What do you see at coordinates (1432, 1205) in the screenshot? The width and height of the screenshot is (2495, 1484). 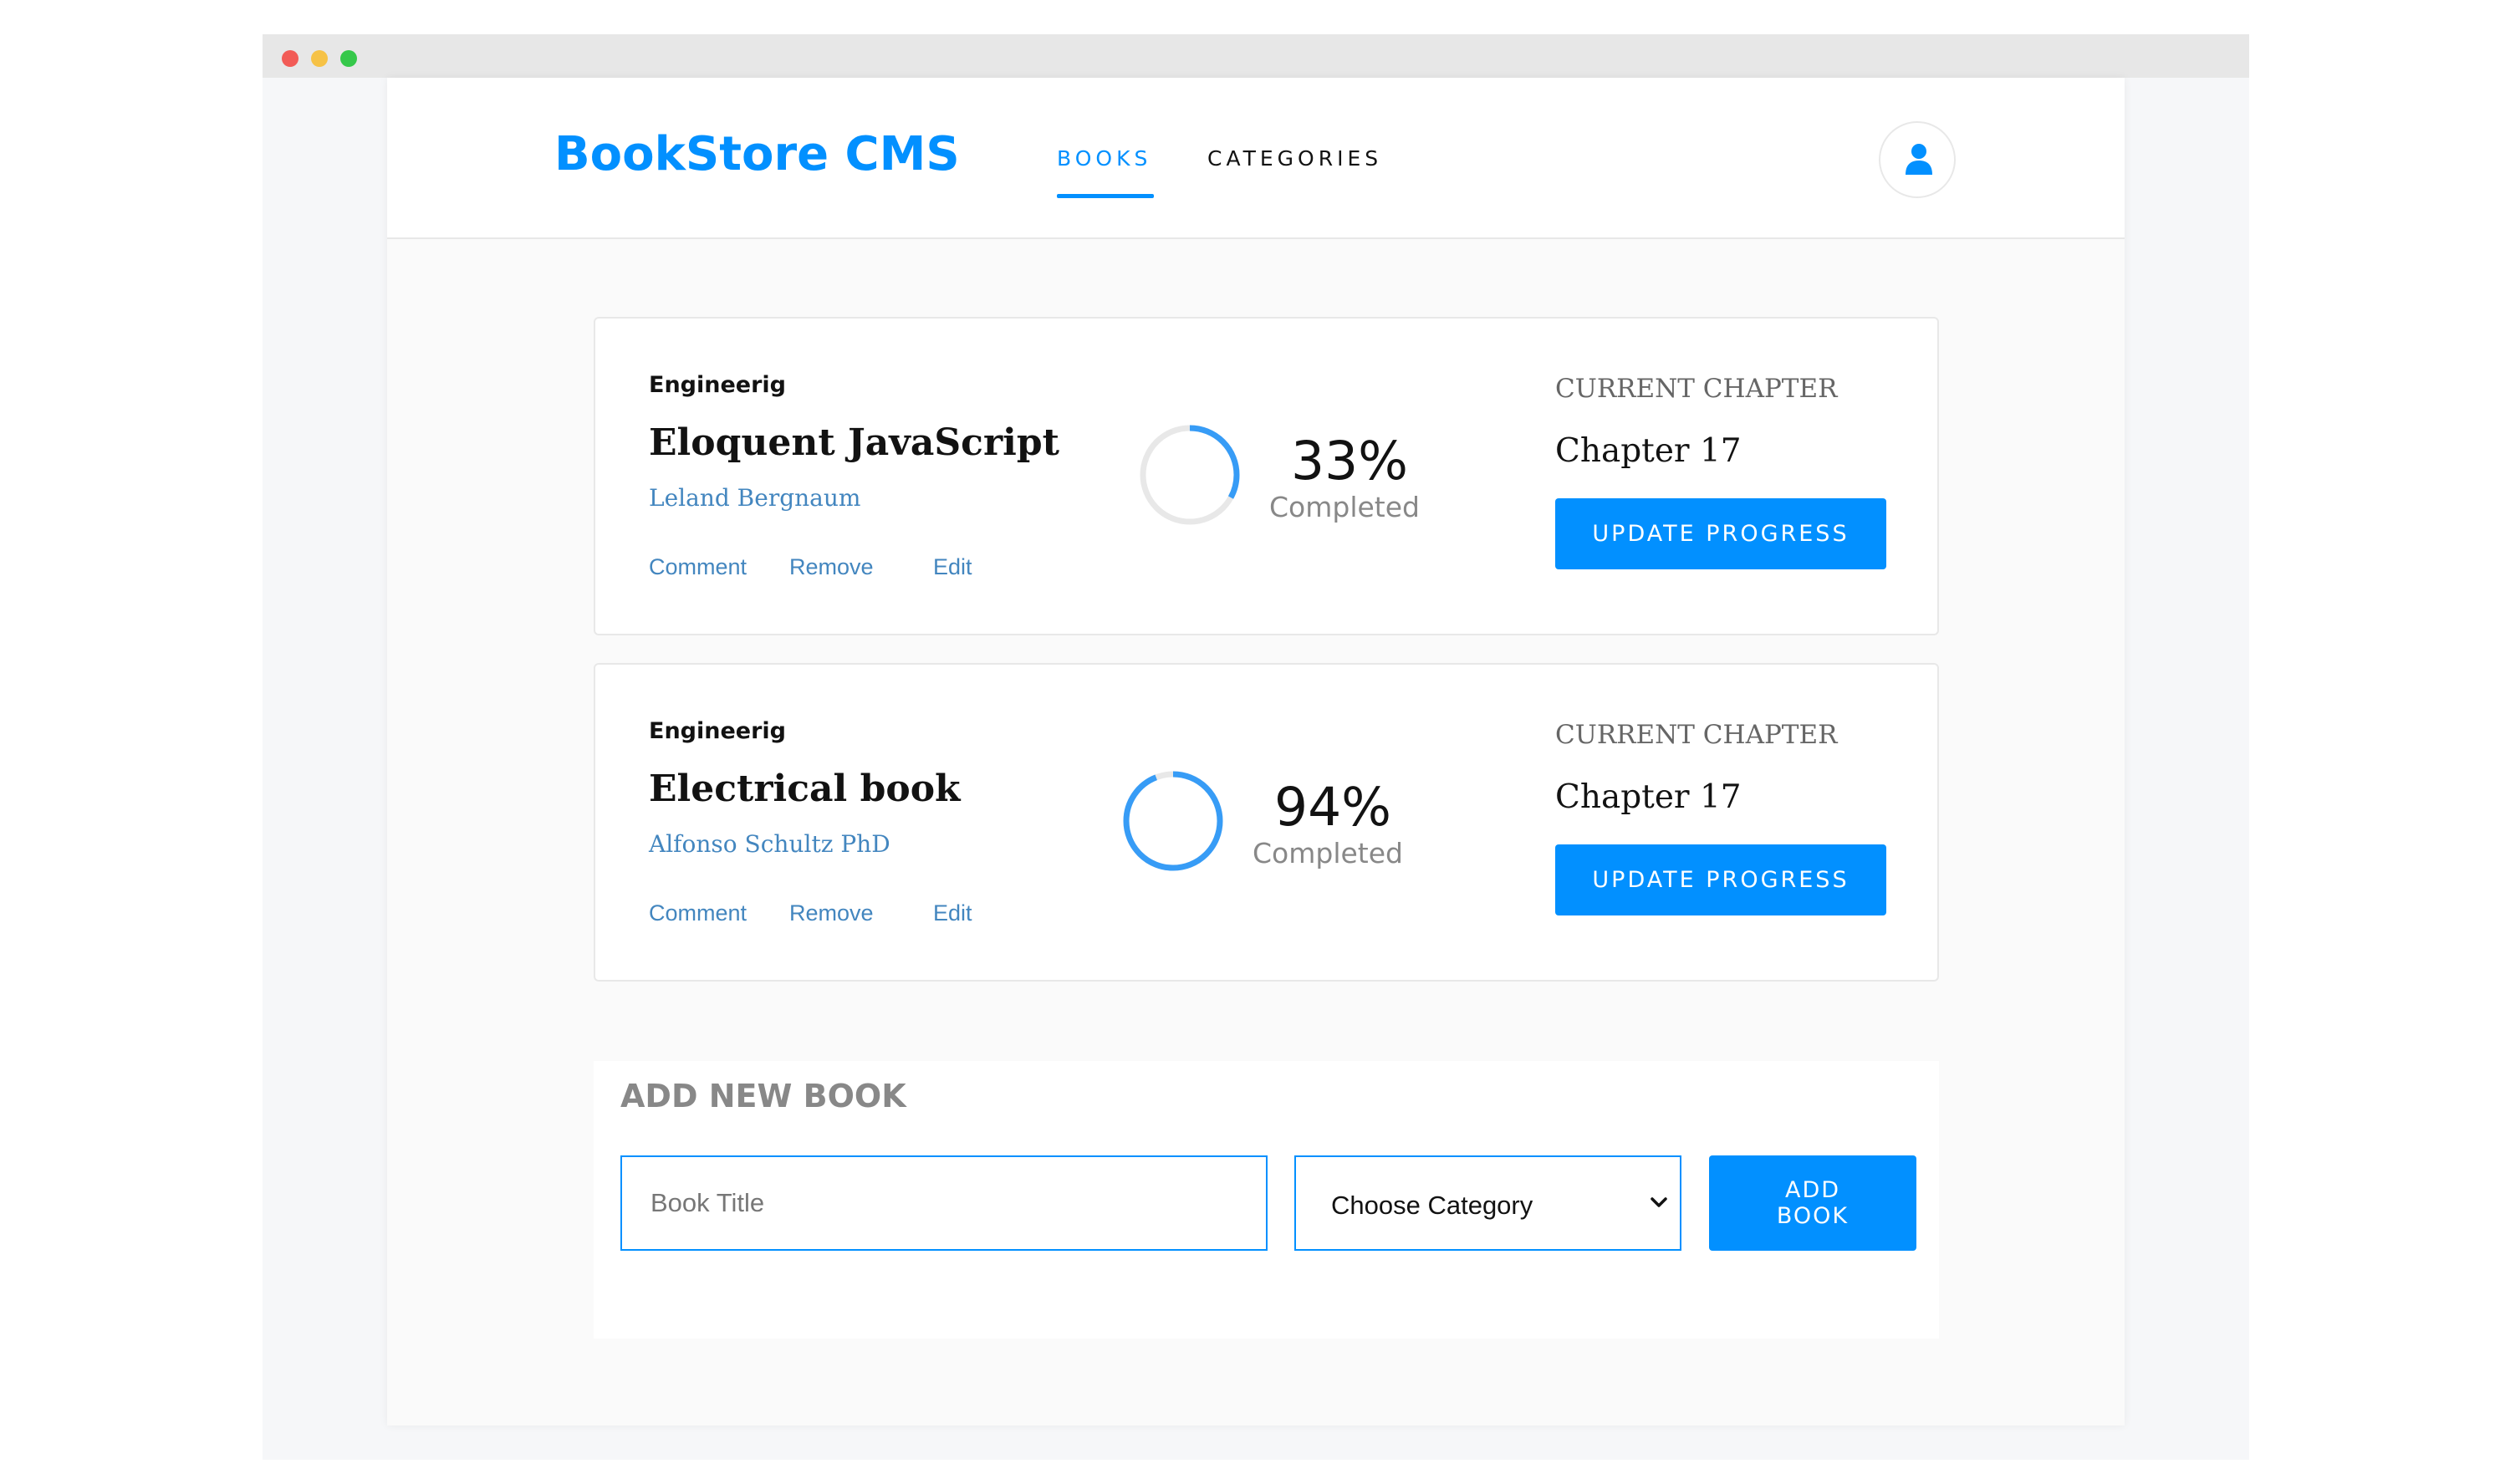 I see `category-select-value: Choose Category` at bounding box center [1432, 1205].